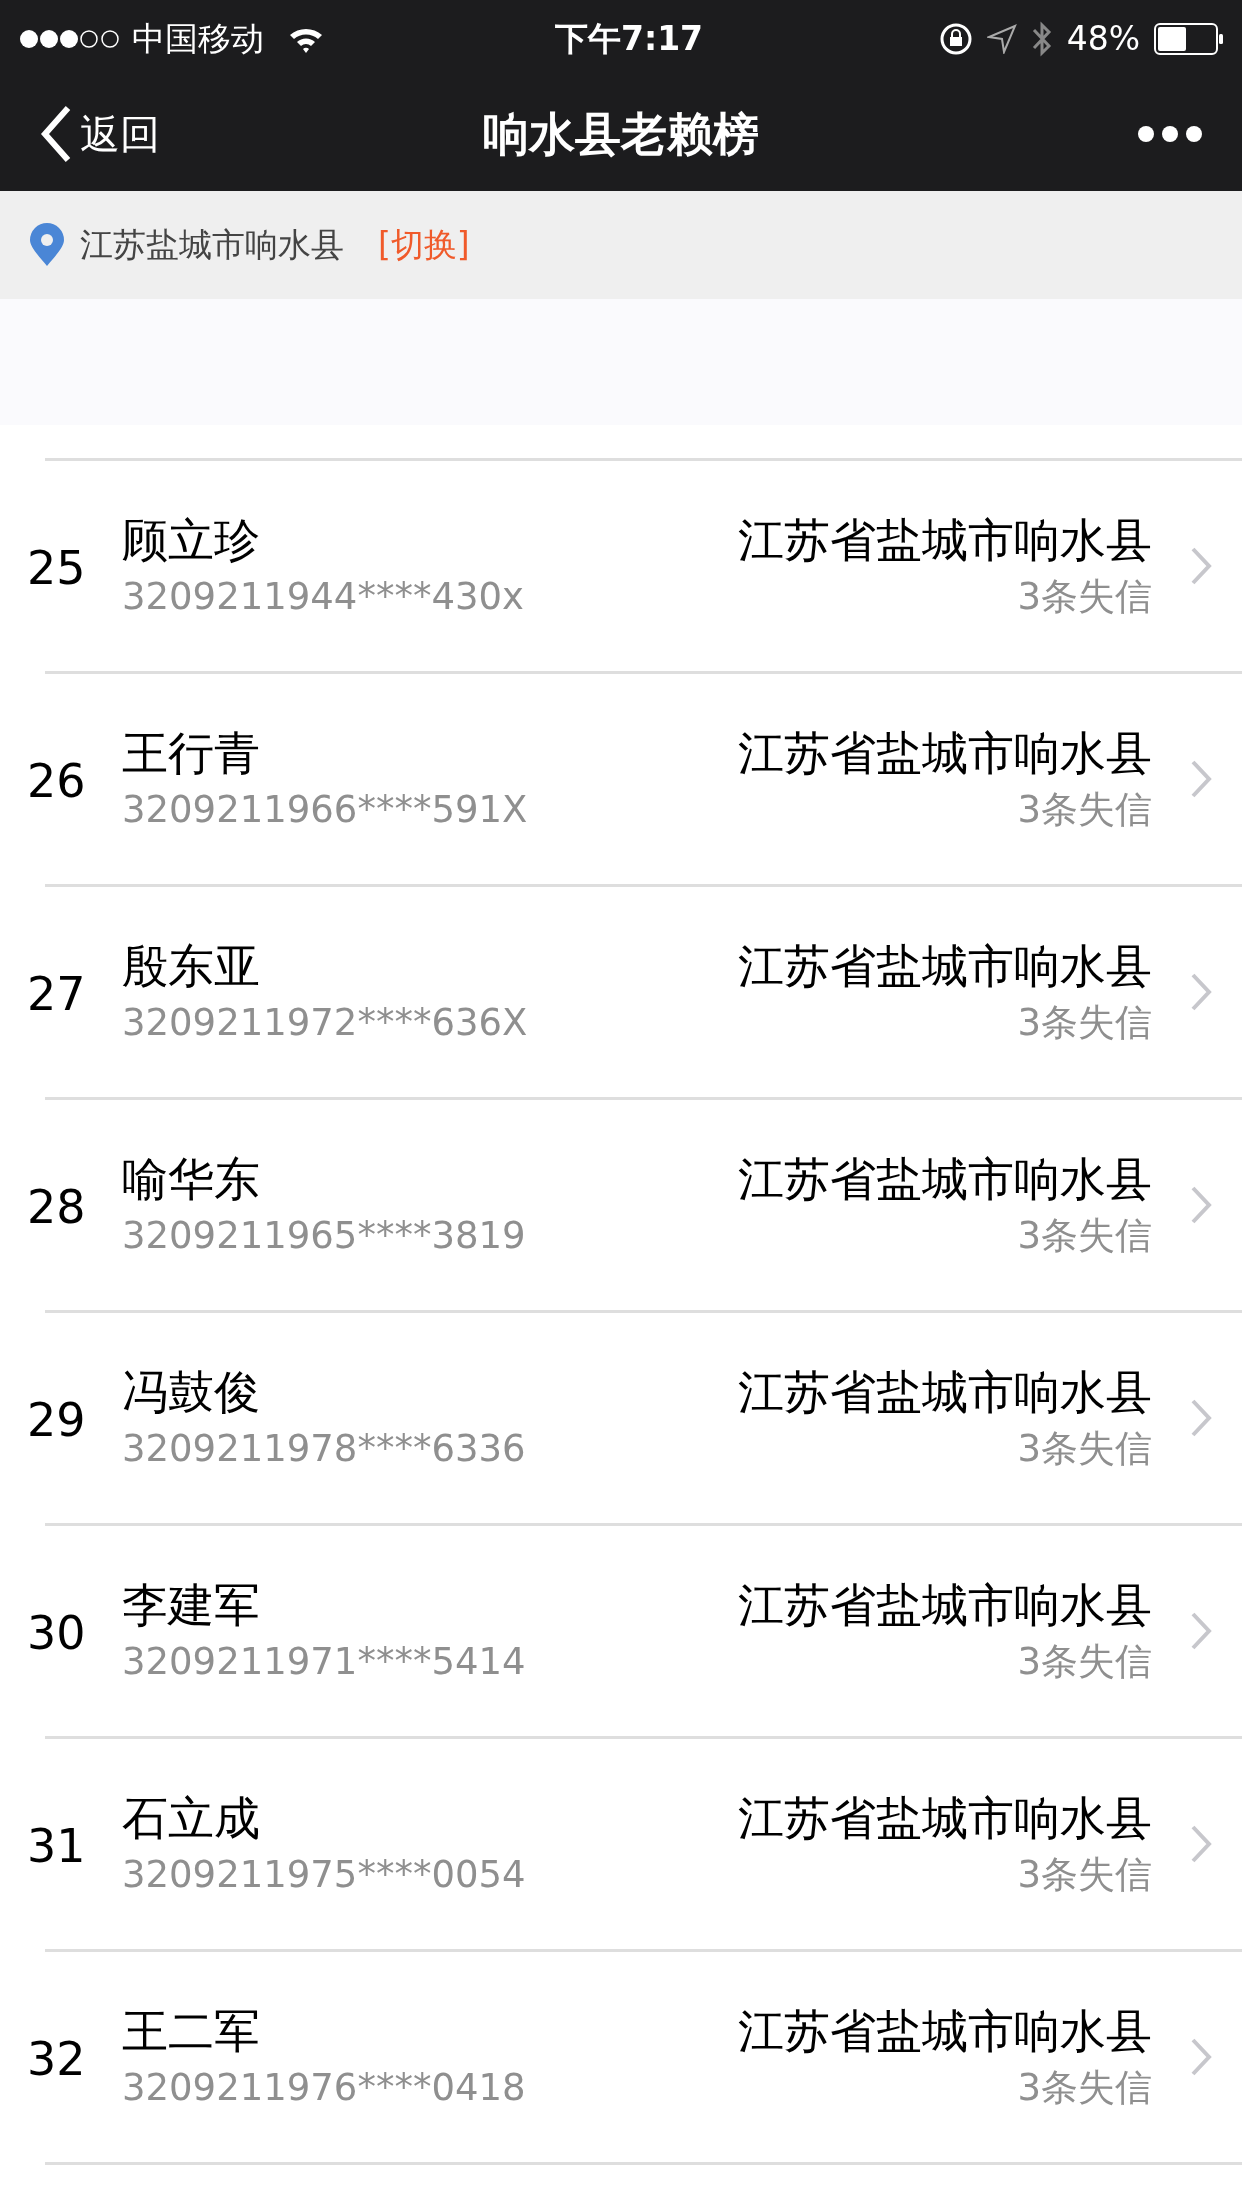 Image resolution: width=1242 pixels, height=2208 pixels. What do you see at coordinates (57, 1633) in the screenshot?
I see `rank-number: 30` at bounding box center [57, 1633].